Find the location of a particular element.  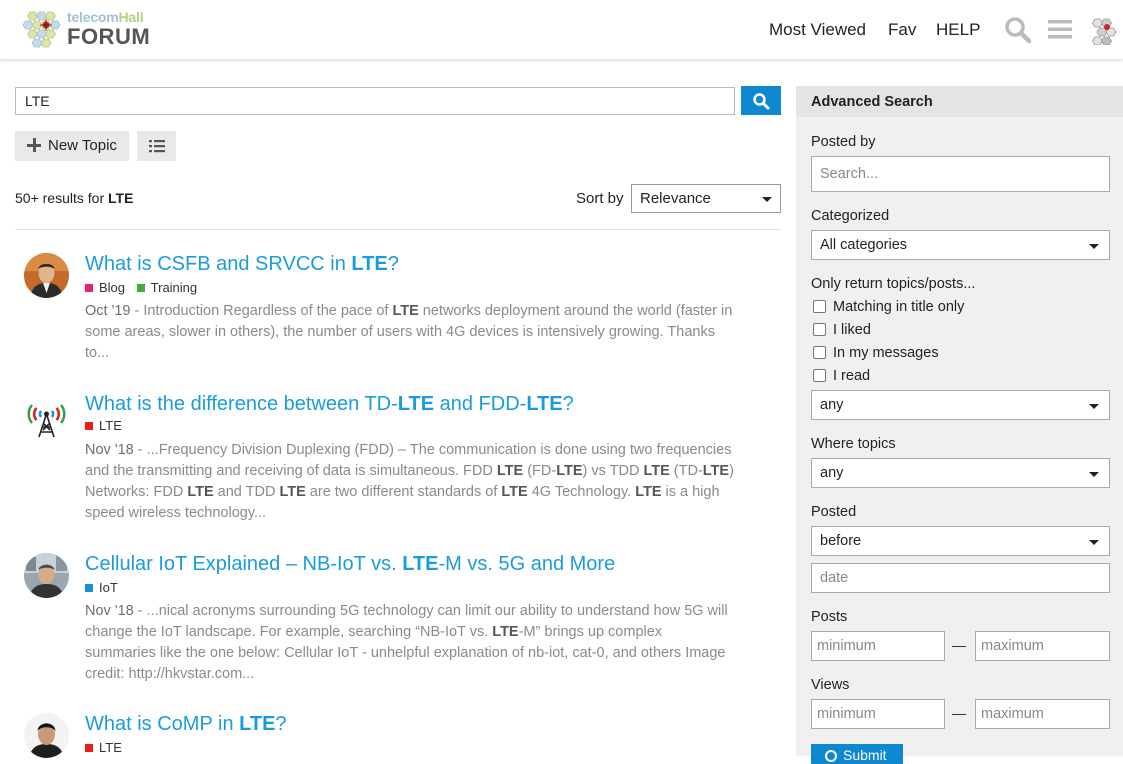

nav-most-viewed: Most Viewed is located at coordinates (817, 30).